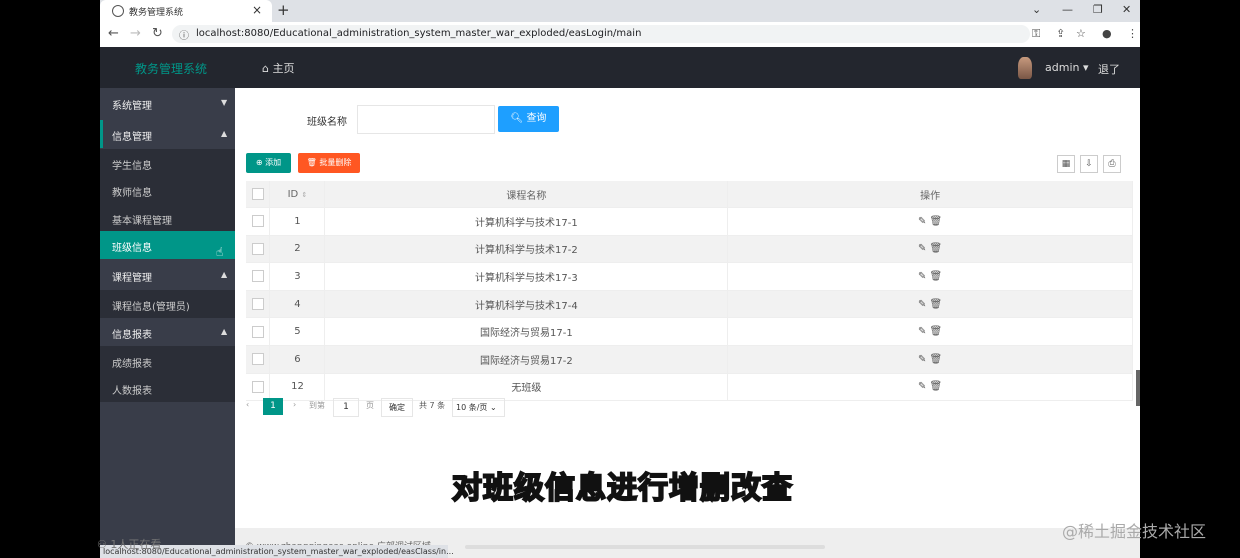  What do you see at coordinates (426, 119) in the screenshot?
I see `class-name-input` at bounding box center [426, 119].